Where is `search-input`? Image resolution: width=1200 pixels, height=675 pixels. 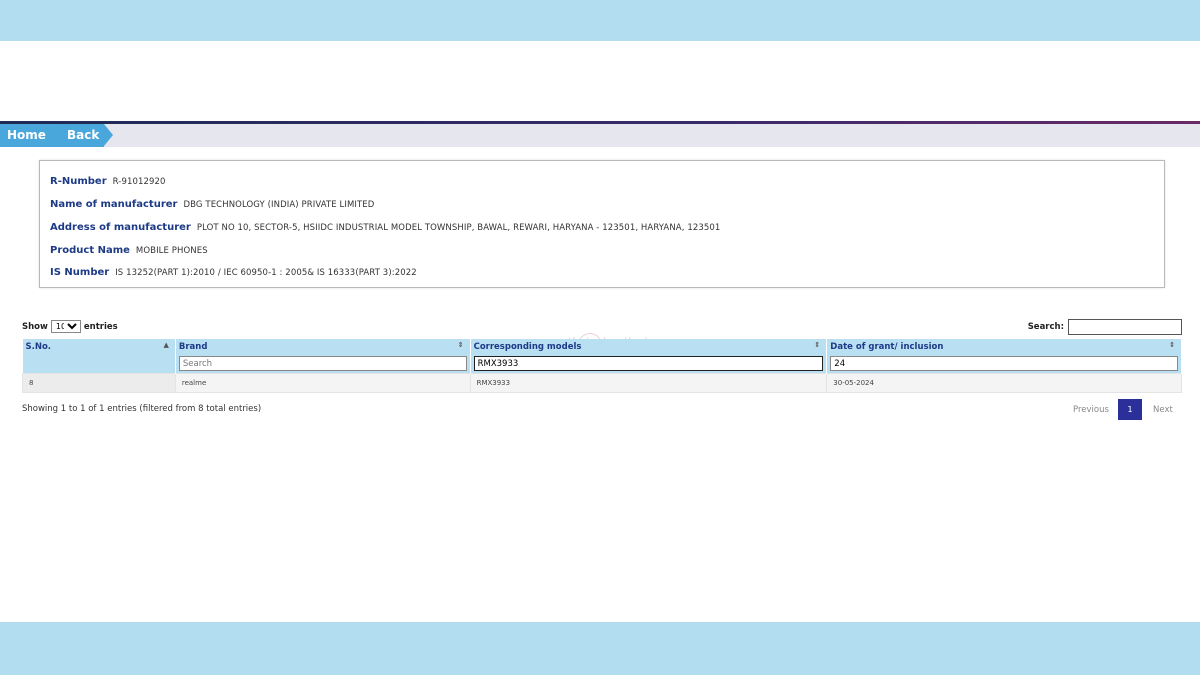 search-input is located at coordinates (1125, 327).